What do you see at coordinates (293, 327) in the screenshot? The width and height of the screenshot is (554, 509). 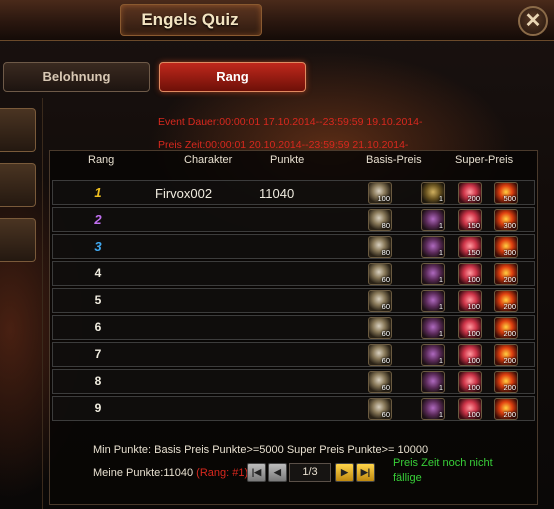 I see `table-row: 6 60 1 100 200` at bounding box center [293, 327].